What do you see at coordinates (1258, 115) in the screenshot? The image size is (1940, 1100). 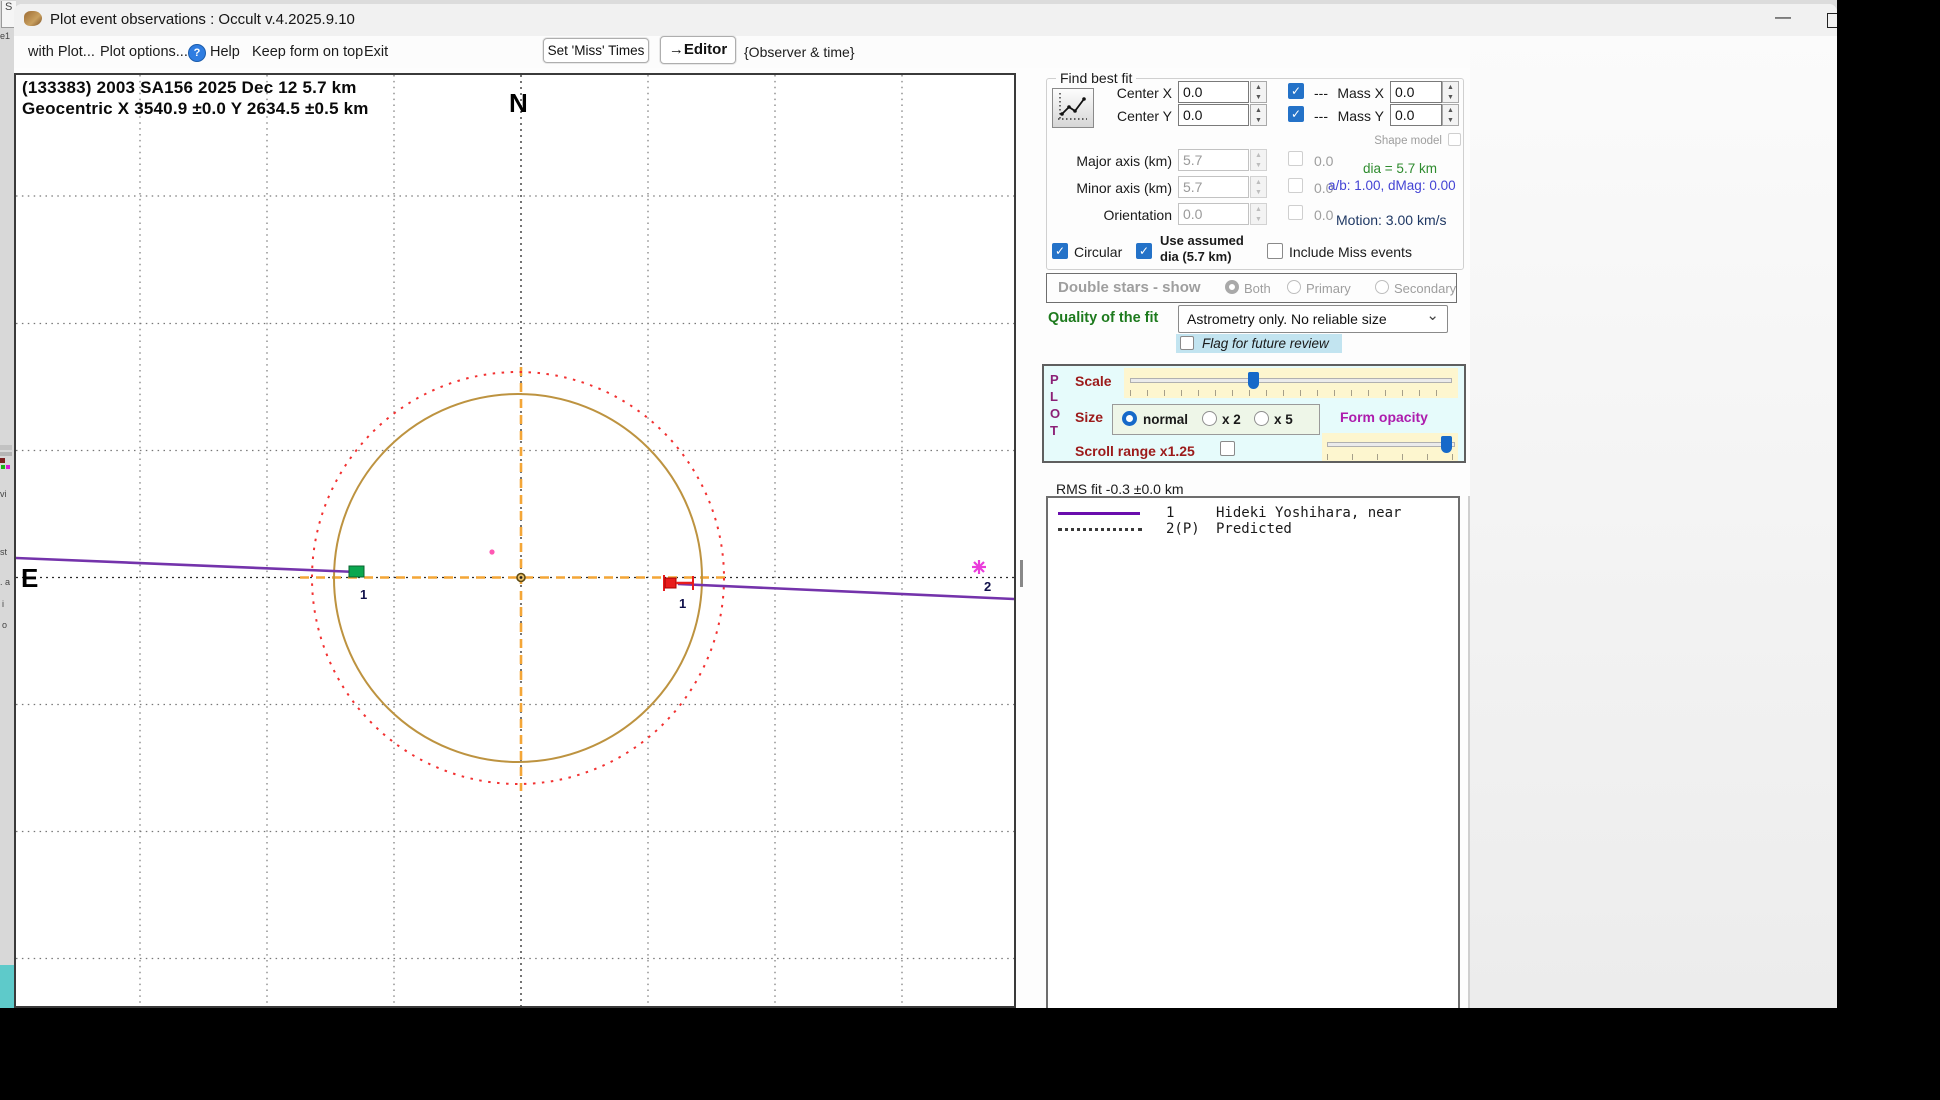 I see `center-y-spinner: ▲ ▼` at bounding box center [1258, 115].